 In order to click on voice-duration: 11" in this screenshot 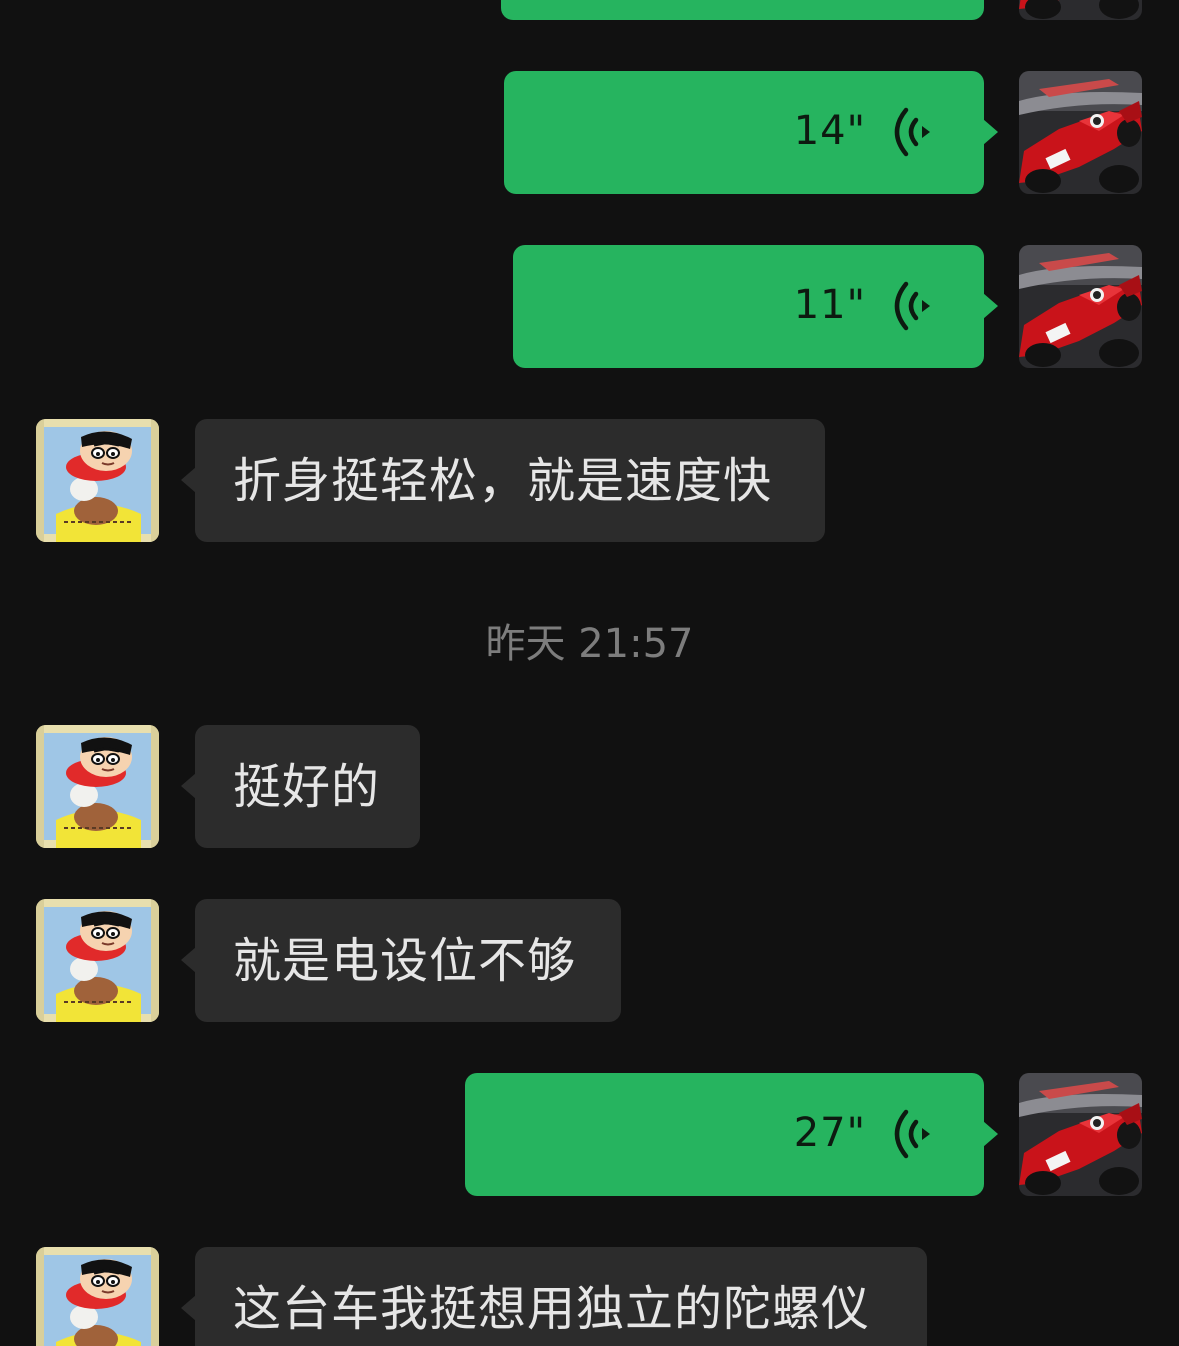, I will do `click(829, 305)`.